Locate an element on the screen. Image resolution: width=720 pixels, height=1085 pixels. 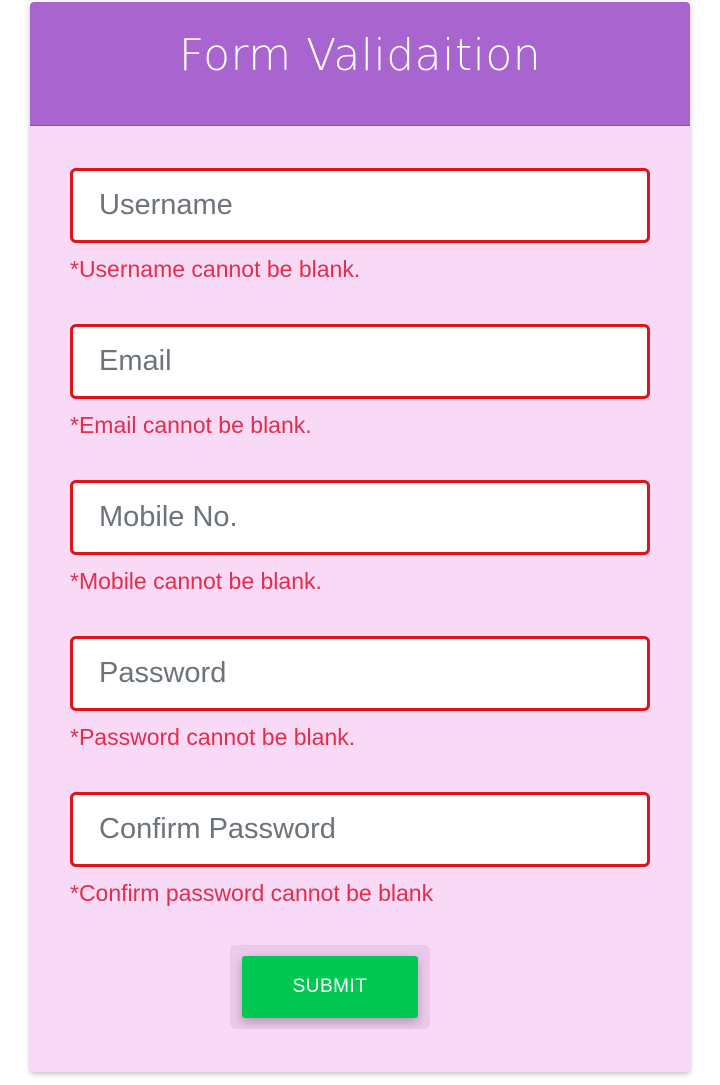
email-input is located at coordinates (360, 361).